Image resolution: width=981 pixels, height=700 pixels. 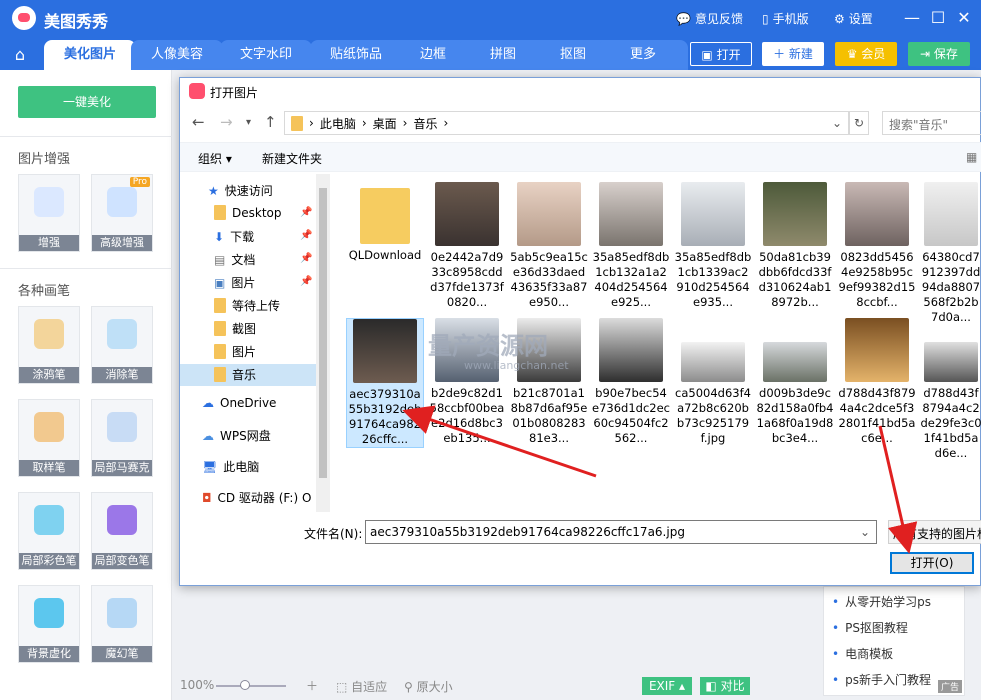 I want to click on arrow-to-selected-file, so click(x=499, y=441).